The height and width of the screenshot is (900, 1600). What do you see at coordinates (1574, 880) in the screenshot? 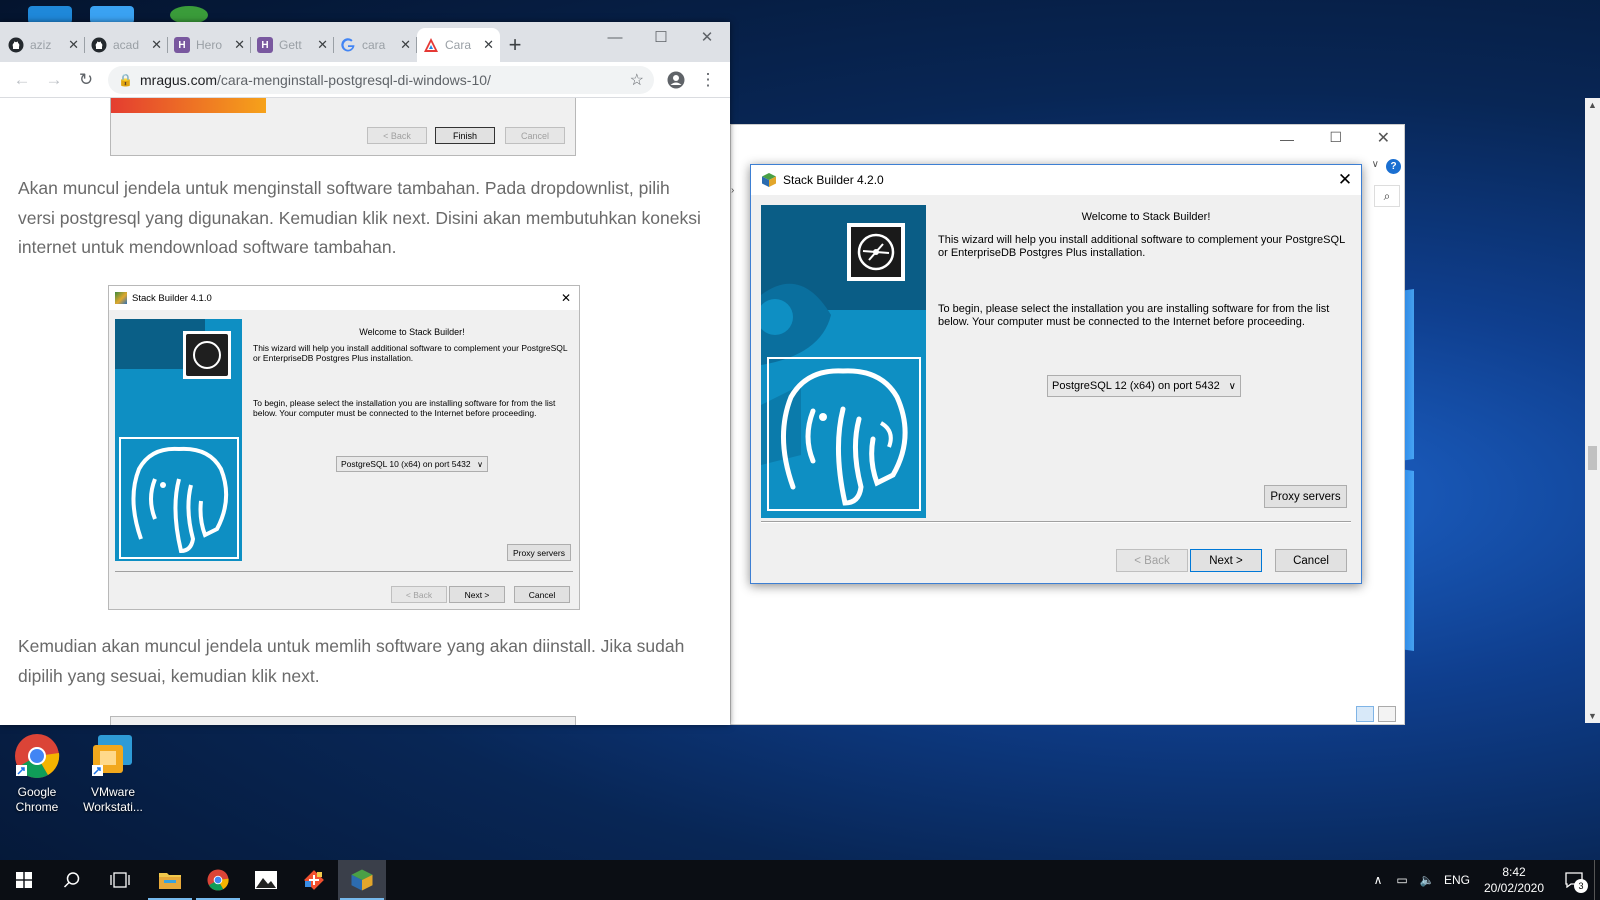
I see `action-center-icon: 3` at bounding box center [1574, 880].